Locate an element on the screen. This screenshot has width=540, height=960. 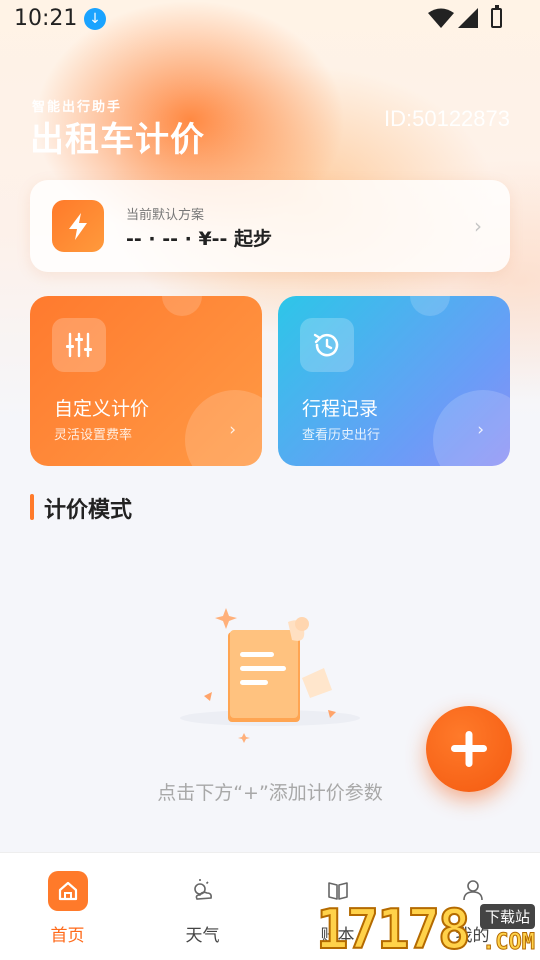
signal-icon is located at coordinates (468, 18).